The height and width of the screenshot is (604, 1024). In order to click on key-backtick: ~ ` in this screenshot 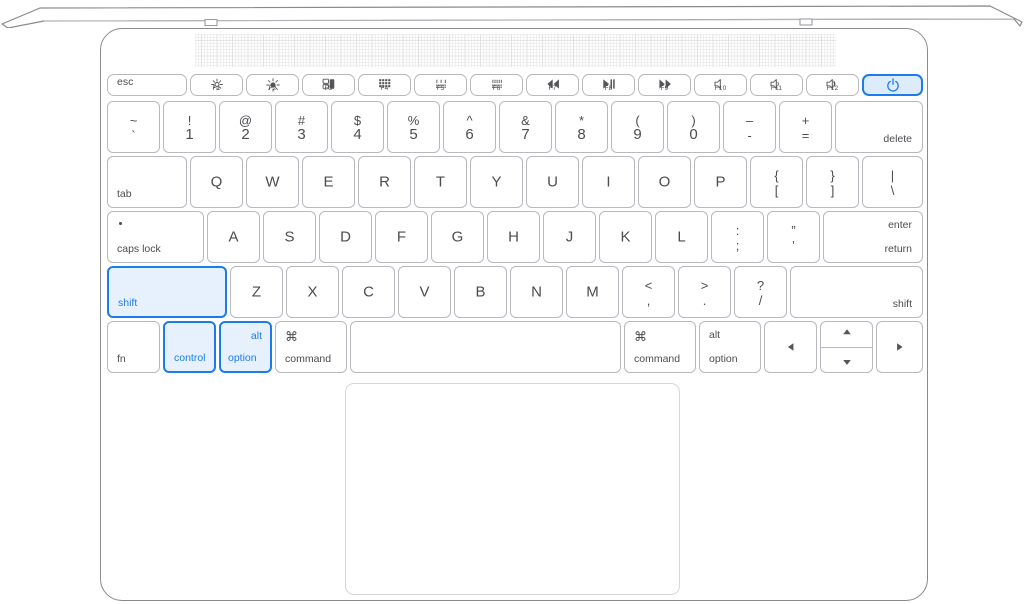, I will do `click(133, 127)`.